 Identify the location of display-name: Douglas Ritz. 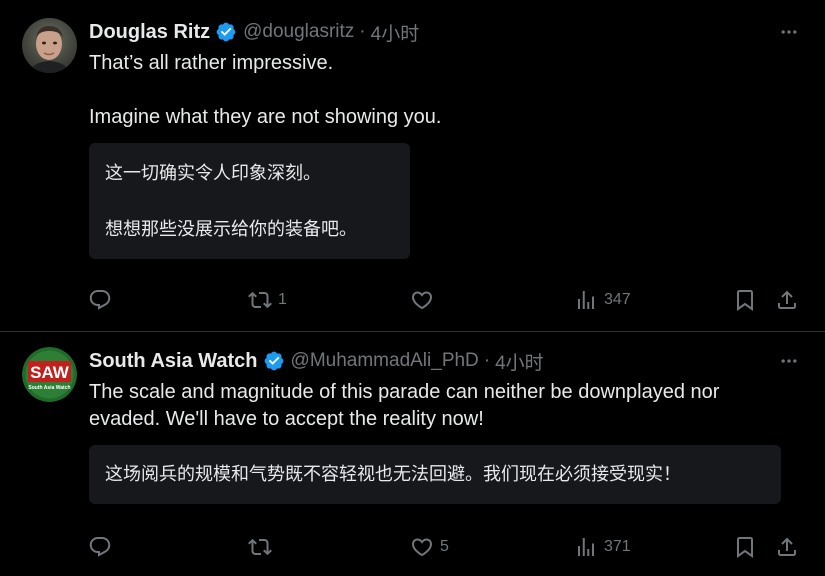
(149, 32).